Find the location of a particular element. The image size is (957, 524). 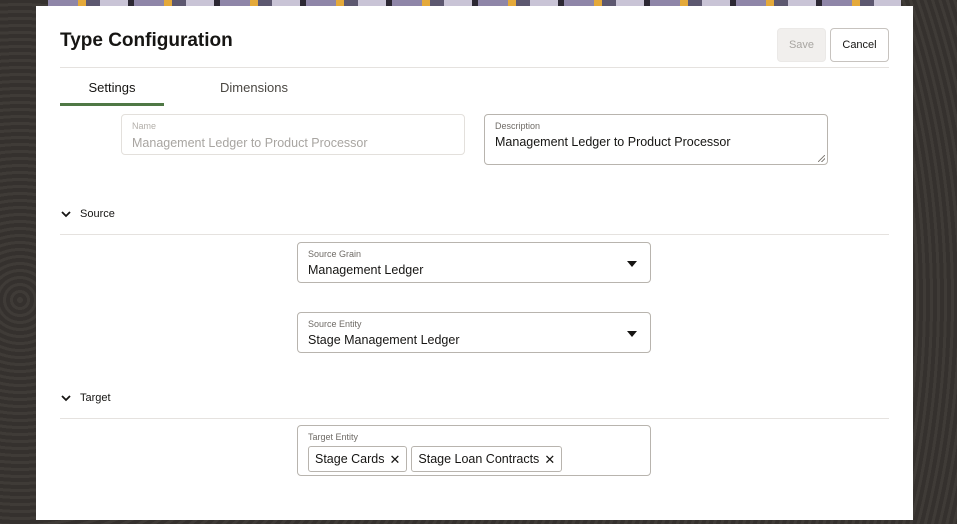

chip-label: Stage Cards is located at coordinates (350, 459).